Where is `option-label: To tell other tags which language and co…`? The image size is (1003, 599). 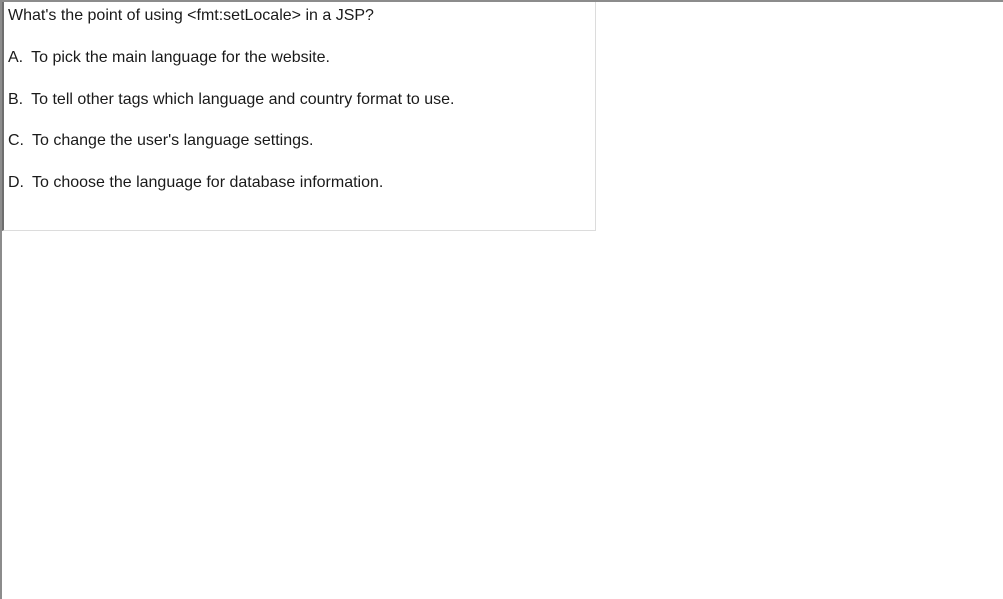
option-label: To tell other tags which language and co… is located at coordinates (243, 99).